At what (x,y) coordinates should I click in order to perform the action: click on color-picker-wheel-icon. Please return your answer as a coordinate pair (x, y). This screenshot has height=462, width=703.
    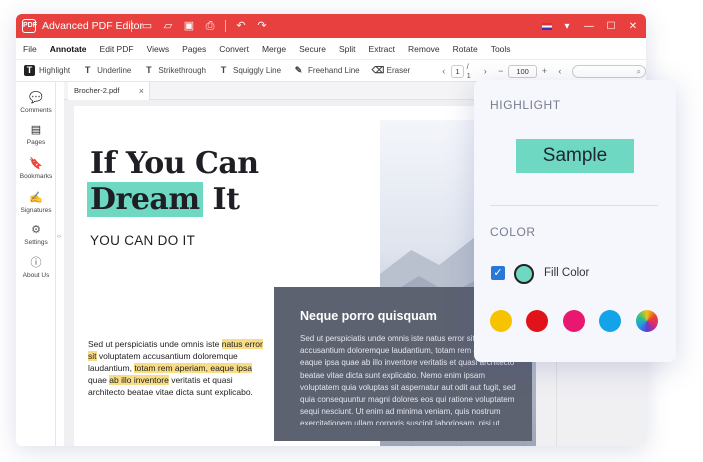
    Looking at the image, I should click on (647, 321).